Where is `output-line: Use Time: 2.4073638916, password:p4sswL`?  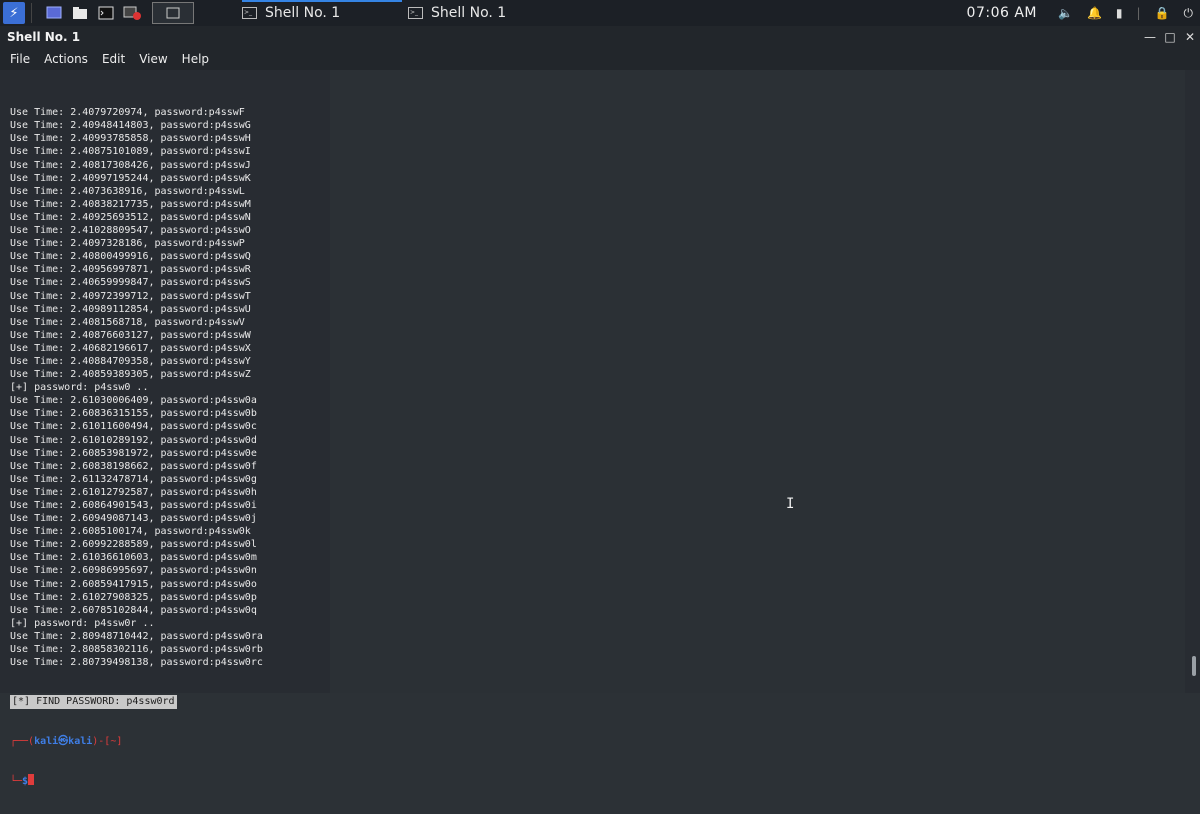
output-line: Use Time: 2.4073638916, password:p4sswL is located at coordinates (127, 191).